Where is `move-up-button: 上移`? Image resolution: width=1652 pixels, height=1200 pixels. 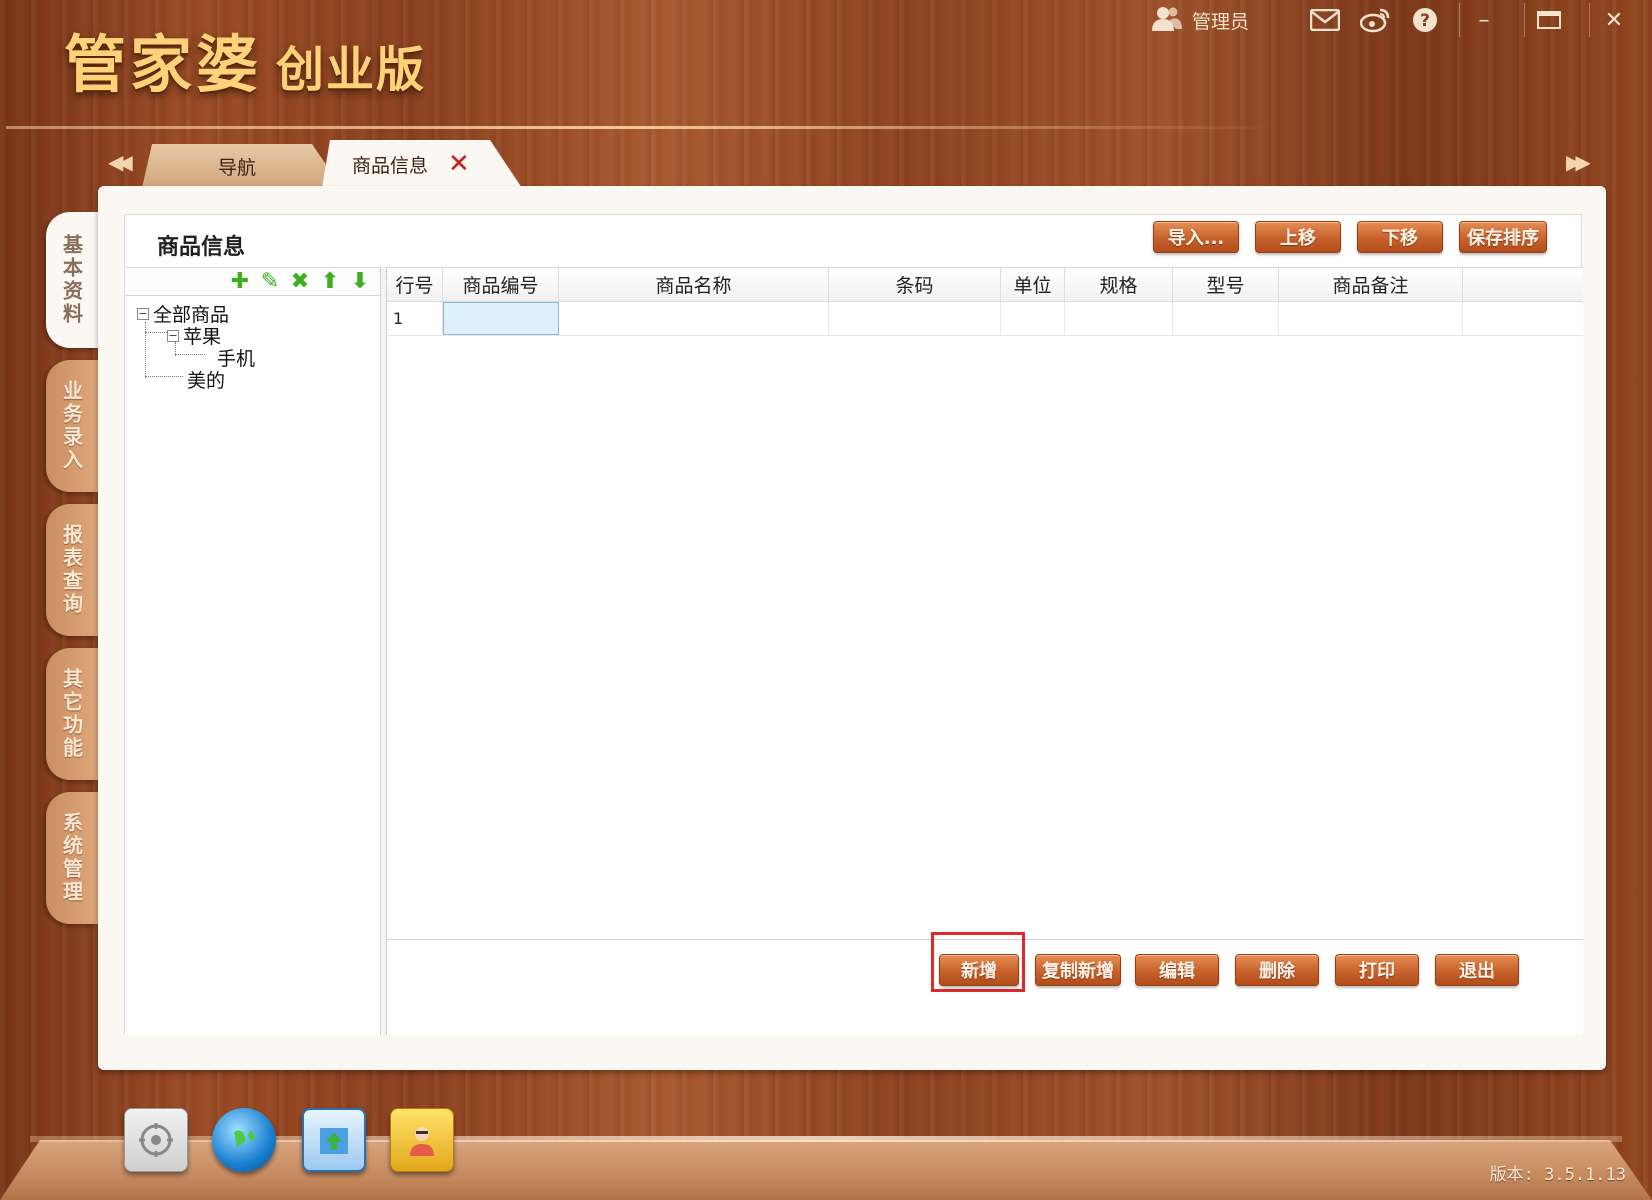
move-up-button: 上移 is located at coordinates (1298, 237).